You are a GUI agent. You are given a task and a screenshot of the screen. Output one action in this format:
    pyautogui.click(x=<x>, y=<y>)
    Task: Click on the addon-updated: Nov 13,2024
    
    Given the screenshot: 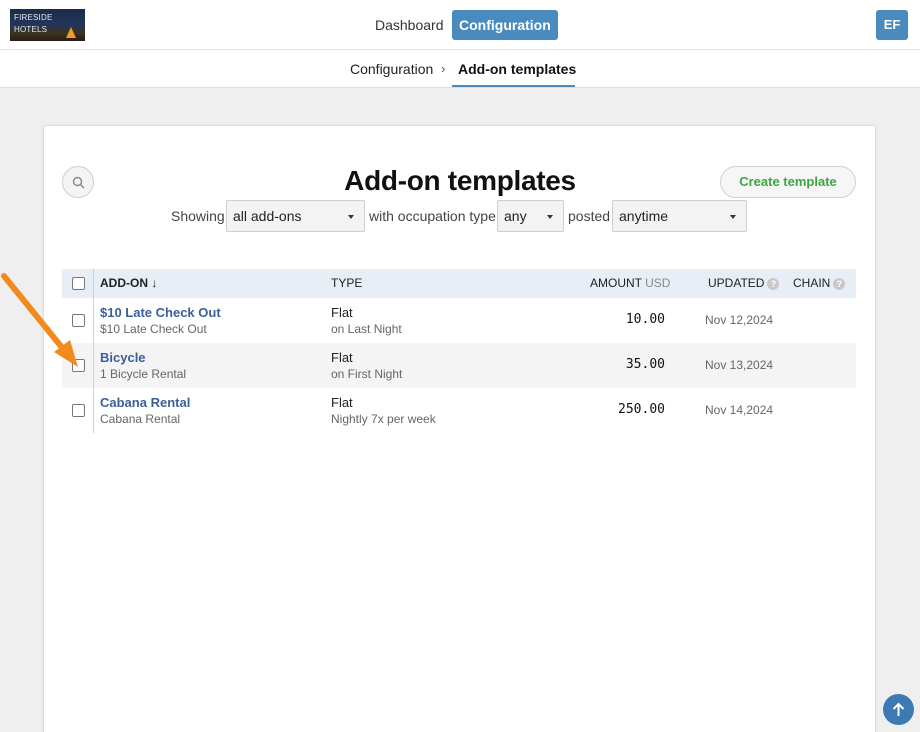 What is the action you would take?
    pyautogui.click(x=739, y=365)
    